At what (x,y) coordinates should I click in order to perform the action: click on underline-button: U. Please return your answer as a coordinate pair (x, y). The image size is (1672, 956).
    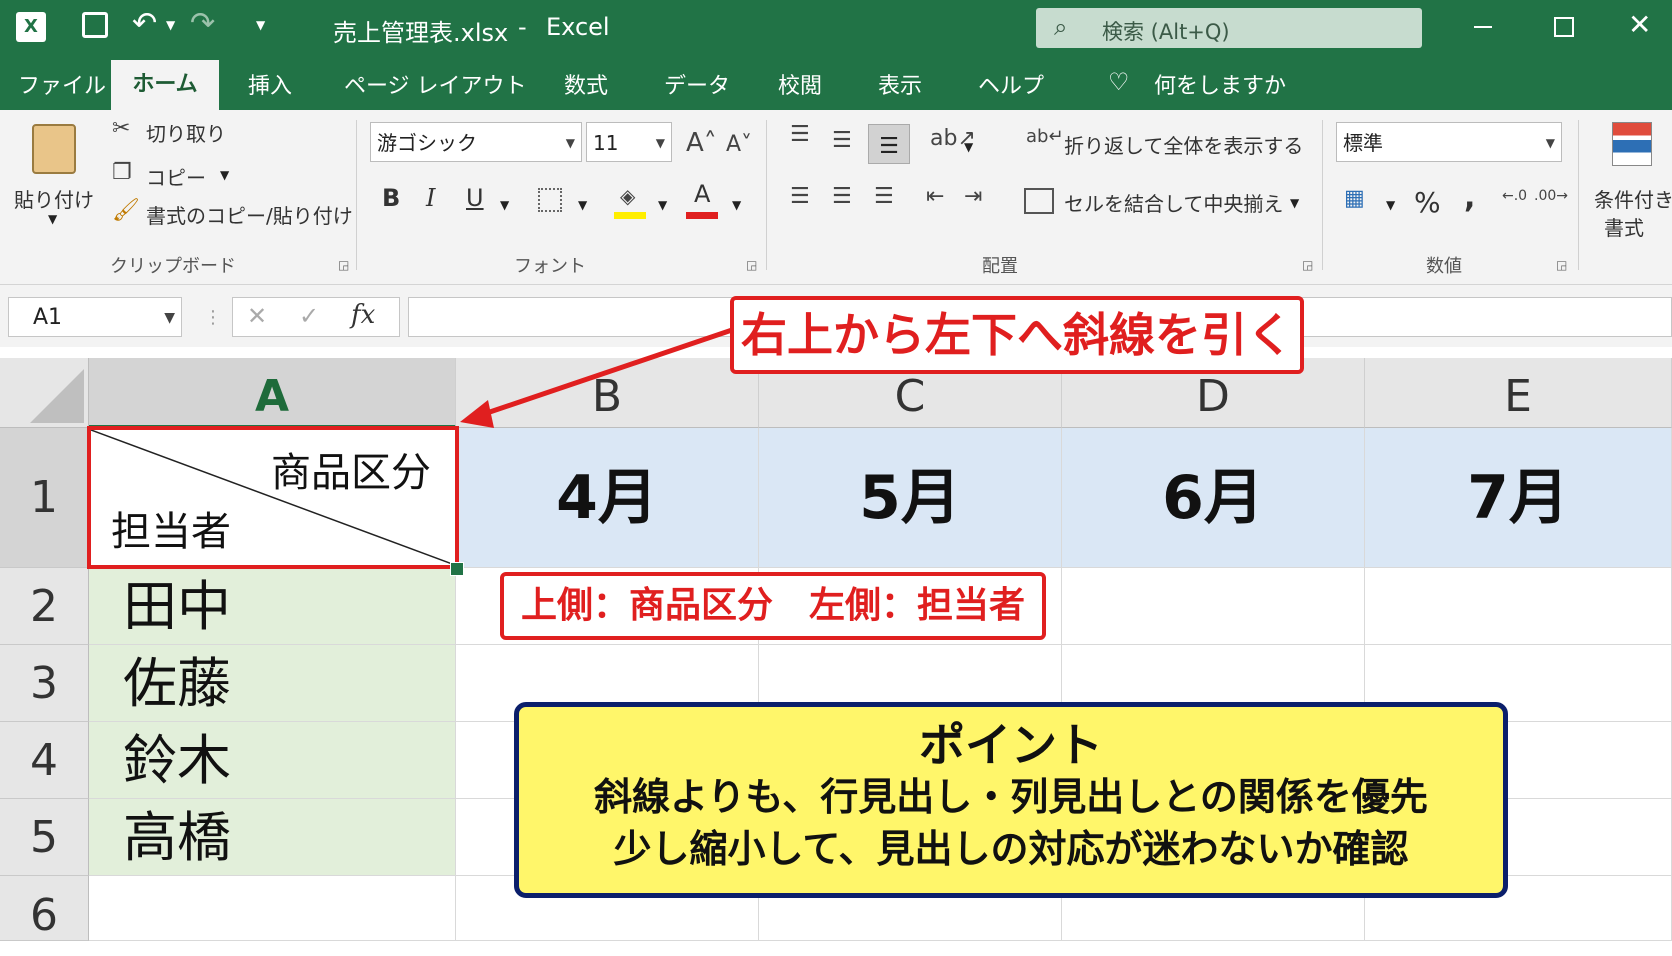
    Looking at the image, I should click on (475, 198).